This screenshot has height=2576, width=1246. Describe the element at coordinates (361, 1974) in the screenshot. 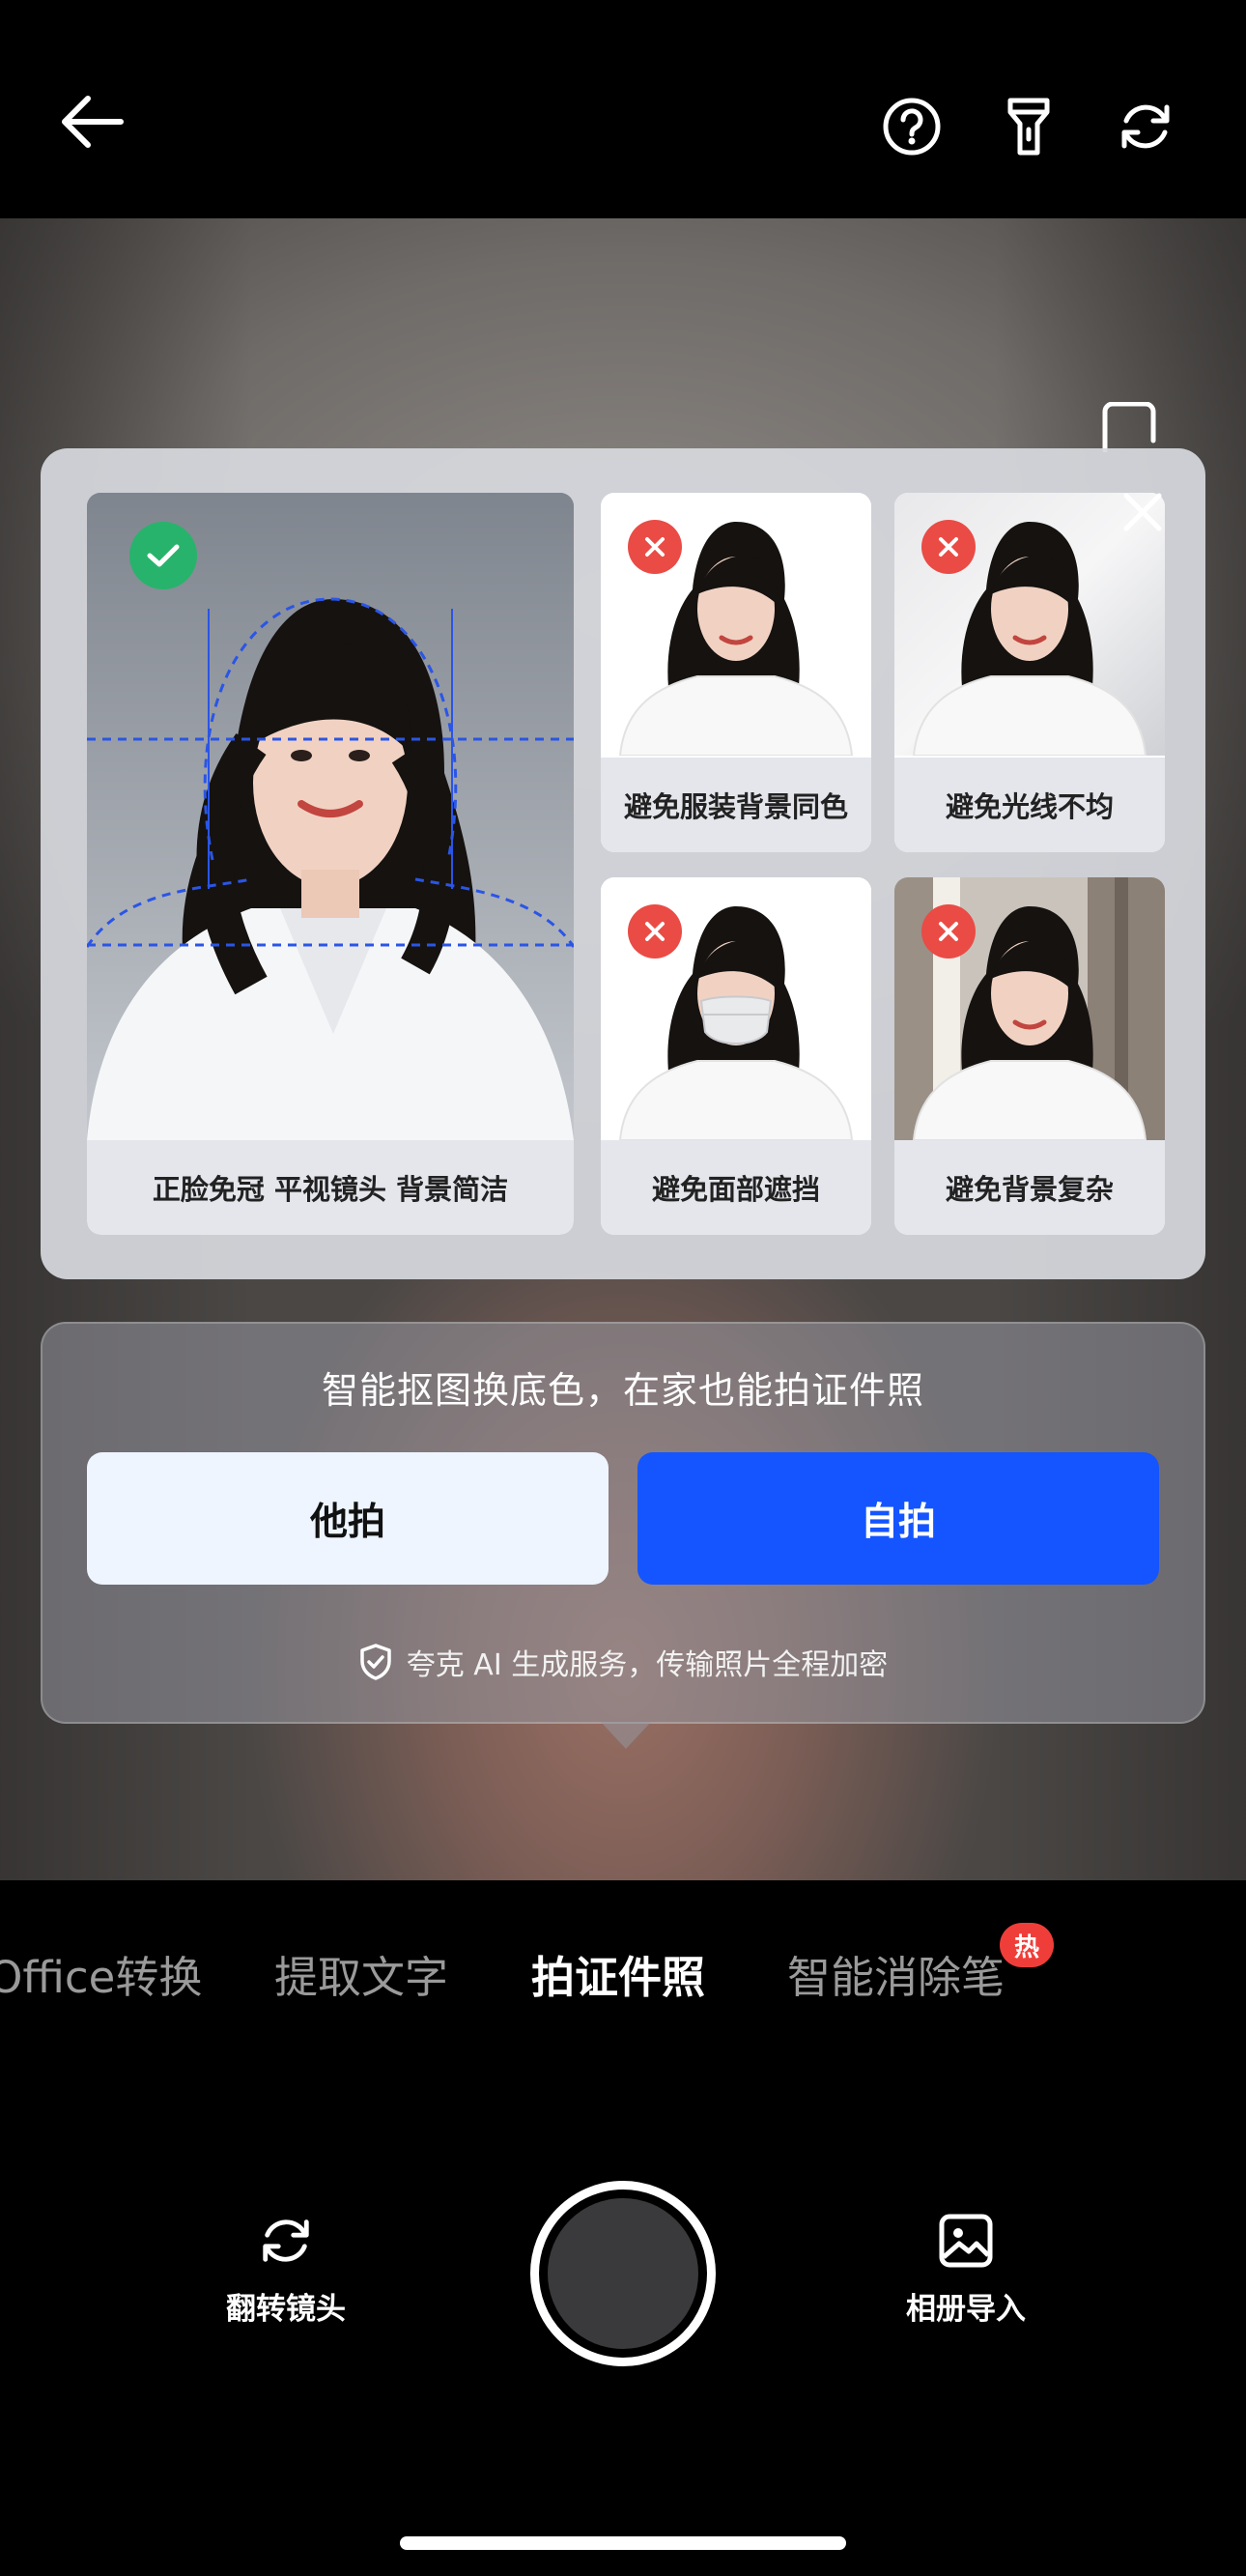

I see `mode-tab-extract-text: 提取文字` at that location.